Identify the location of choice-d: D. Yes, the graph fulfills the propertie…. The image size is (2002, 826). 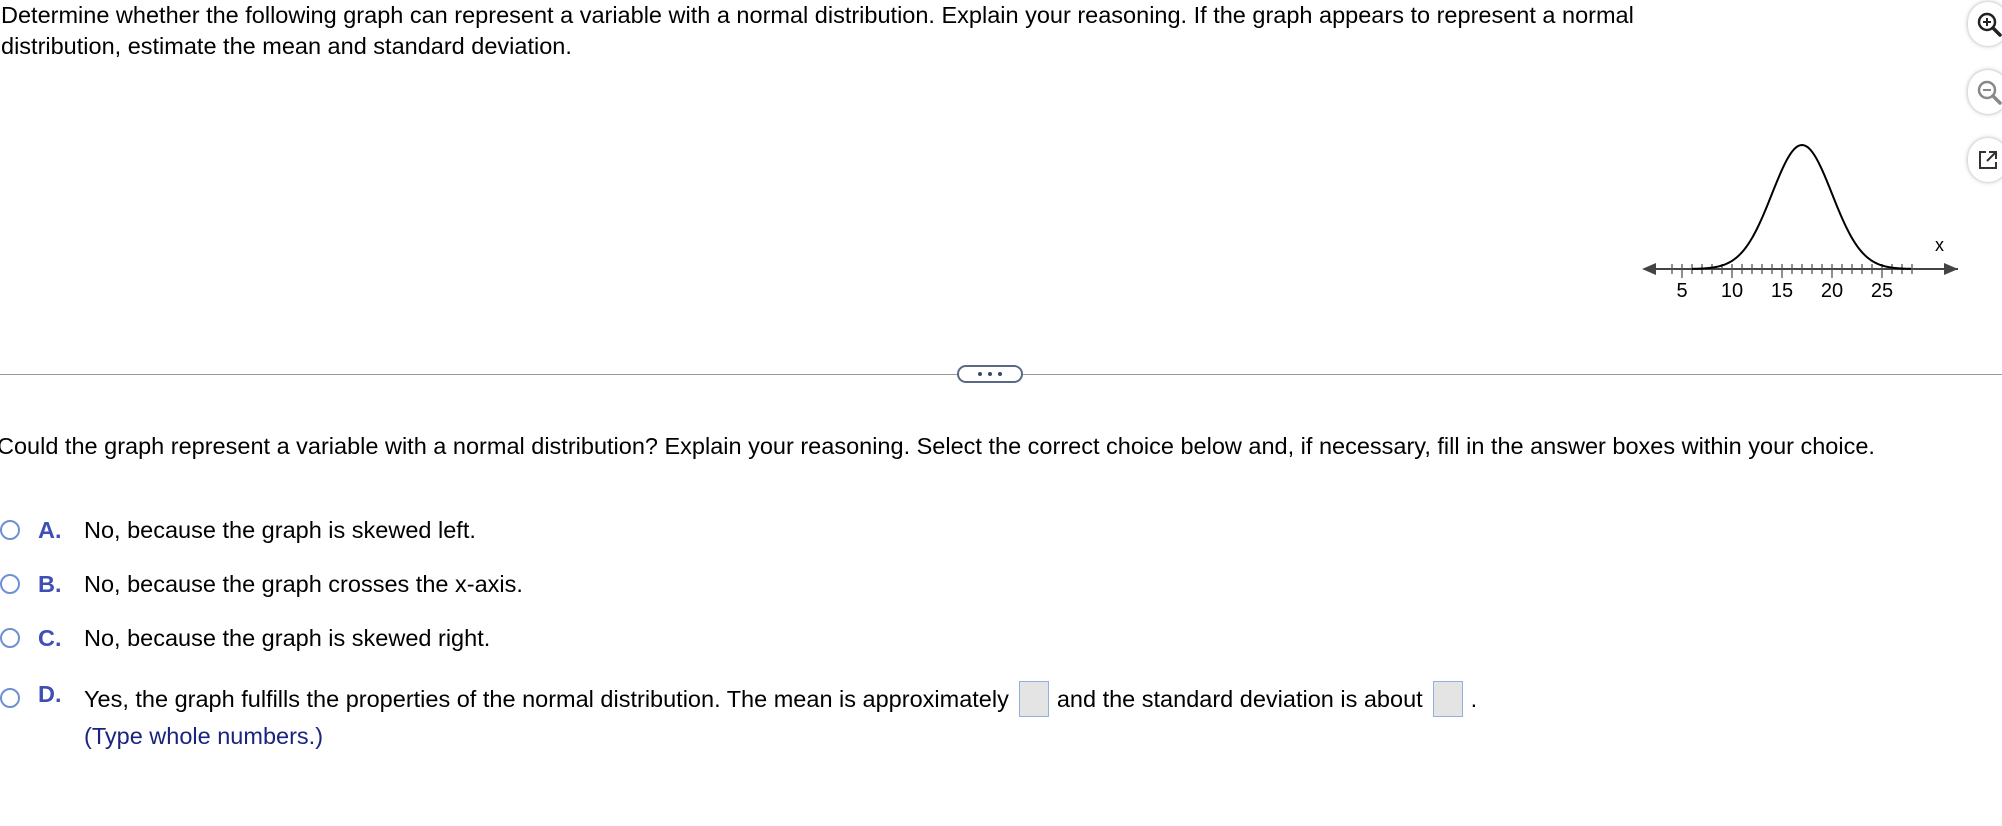
(850, 722).